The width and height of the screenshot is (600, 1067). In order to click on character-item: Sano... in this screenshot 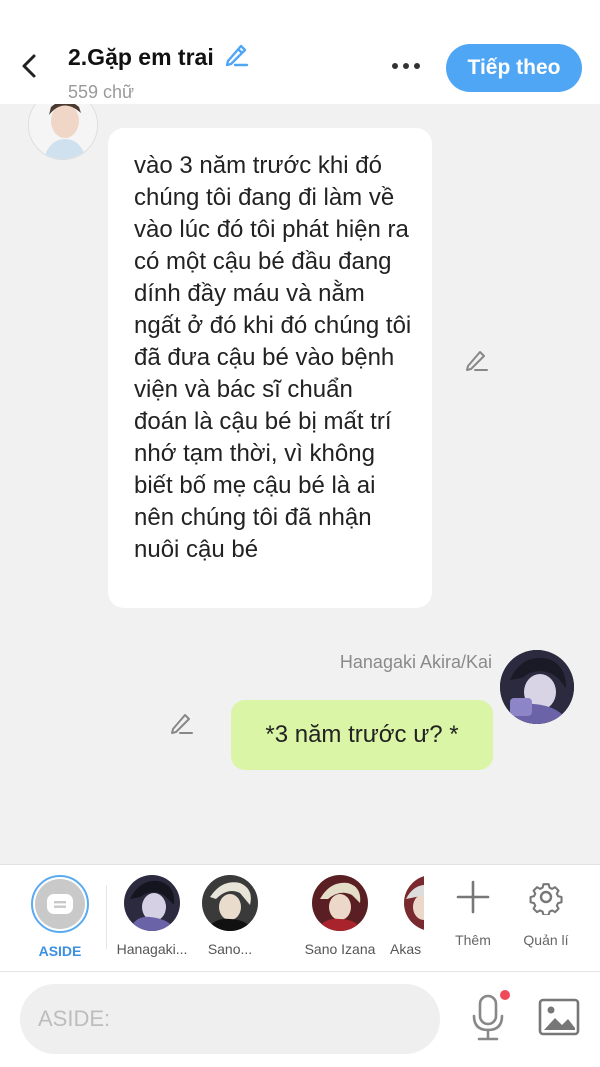, I will do `click(230, 916)`.